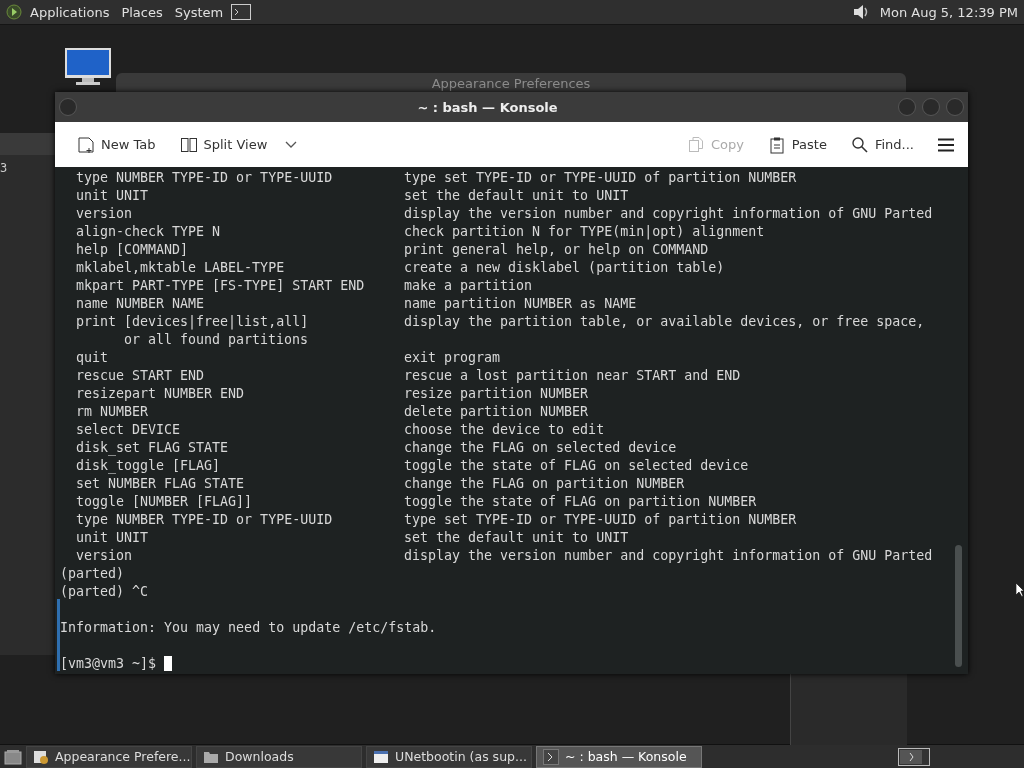  Describe the element at coordinates (948, 12) in the screenshot. I see `clock: Mon Aug 5, 12:39 PM` at that location.